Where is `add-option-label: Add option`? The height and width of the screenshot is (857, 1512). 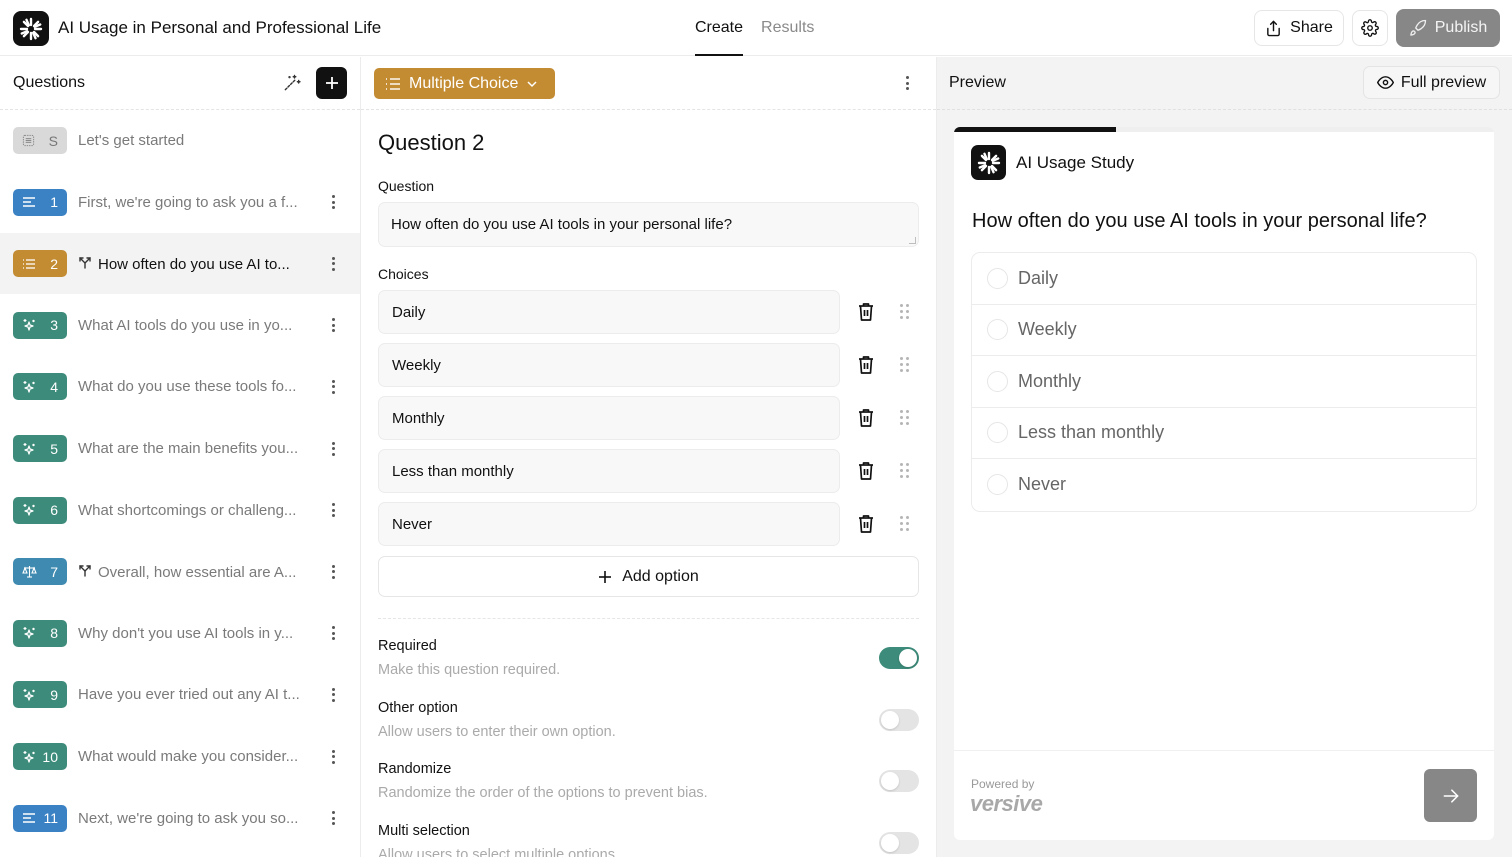 add-option-label: Add option is located at coordinates (660, 576).